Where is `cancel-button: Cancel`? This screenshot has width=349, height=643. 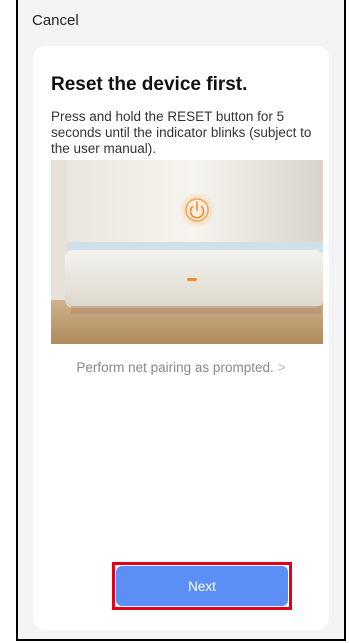
cancel-button: Cancel is located at coordinates (55, 20).